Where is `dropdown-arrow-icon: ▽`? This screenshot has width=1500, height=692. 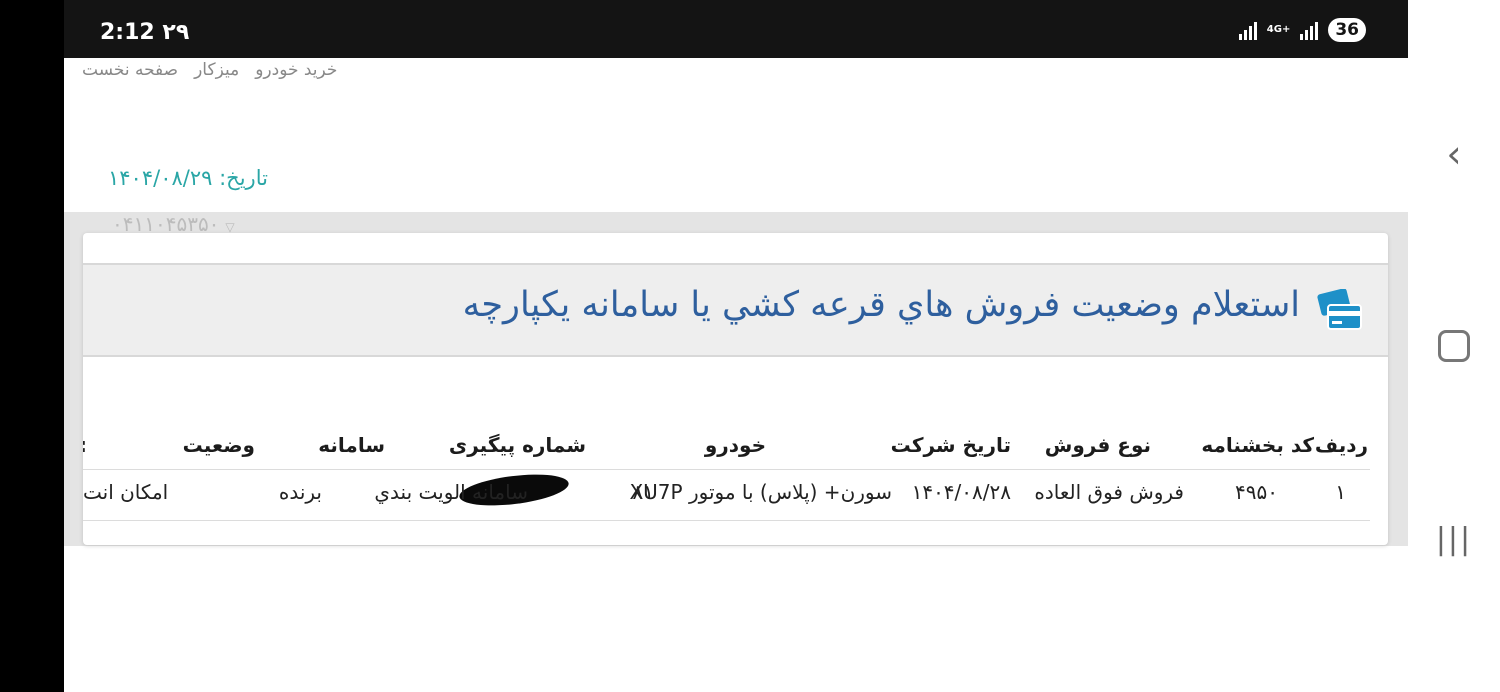
dropdown-arrow-icon: ▽ is located at coordinates (230, 227).